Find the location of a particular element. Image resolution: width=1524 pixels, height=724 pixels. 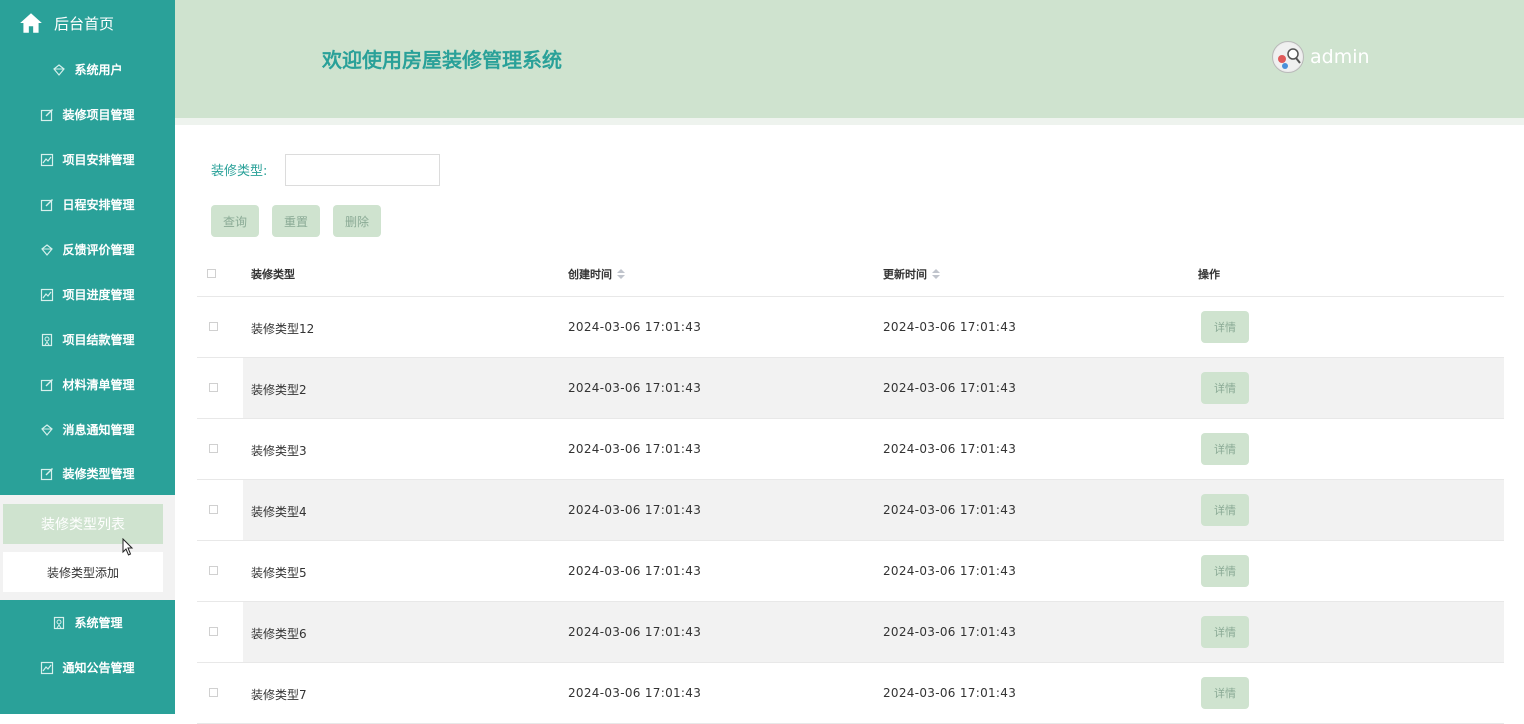

sidebar-item-7: 材料清单管理 is located at coordinates (87, 384).